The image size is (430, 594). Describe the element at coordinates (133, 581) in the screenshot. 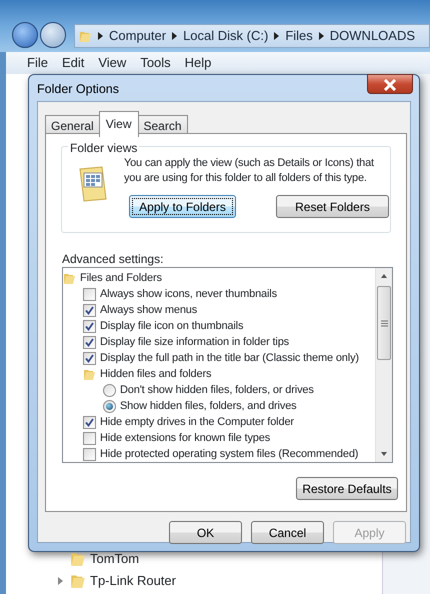

I see `tree-item: Tp-Link Router` at that location.